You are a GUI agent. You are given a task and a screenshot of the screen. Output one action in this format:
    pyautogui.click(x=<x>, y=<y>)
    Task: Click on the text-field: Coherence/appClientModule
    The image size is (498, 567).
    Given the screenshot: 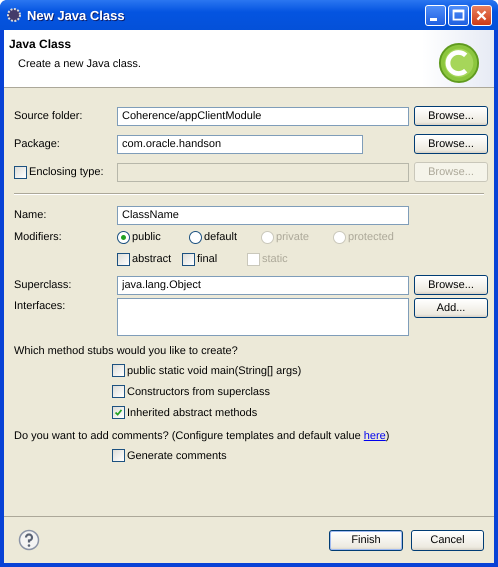 What is the action you would take?
    pyautogui.click(x=263, y=116)
    